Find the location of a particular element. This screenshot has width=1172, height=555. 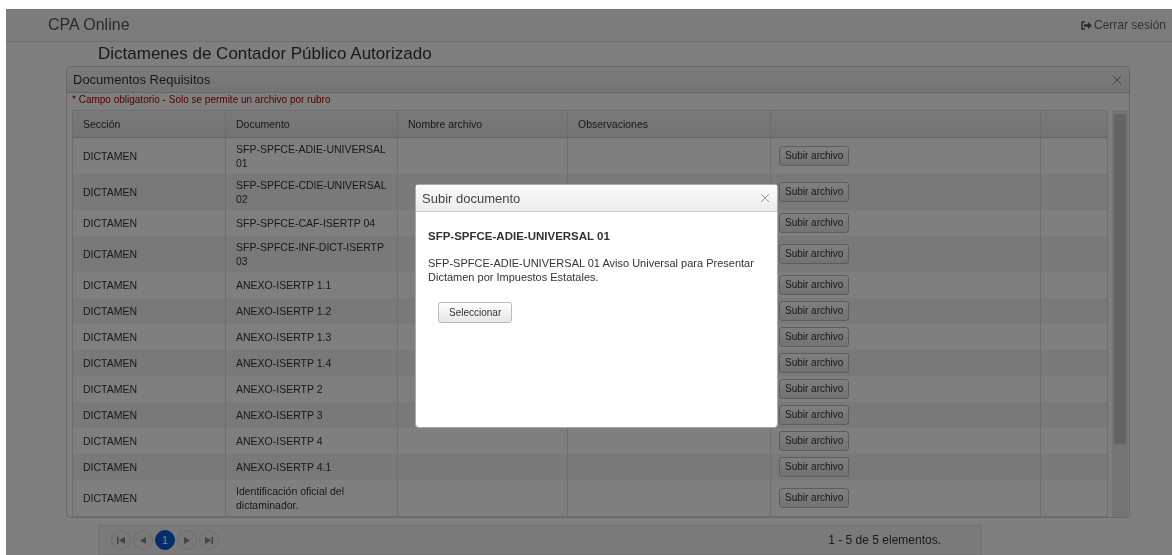

previous-icon is located at coordinates (143, 540).